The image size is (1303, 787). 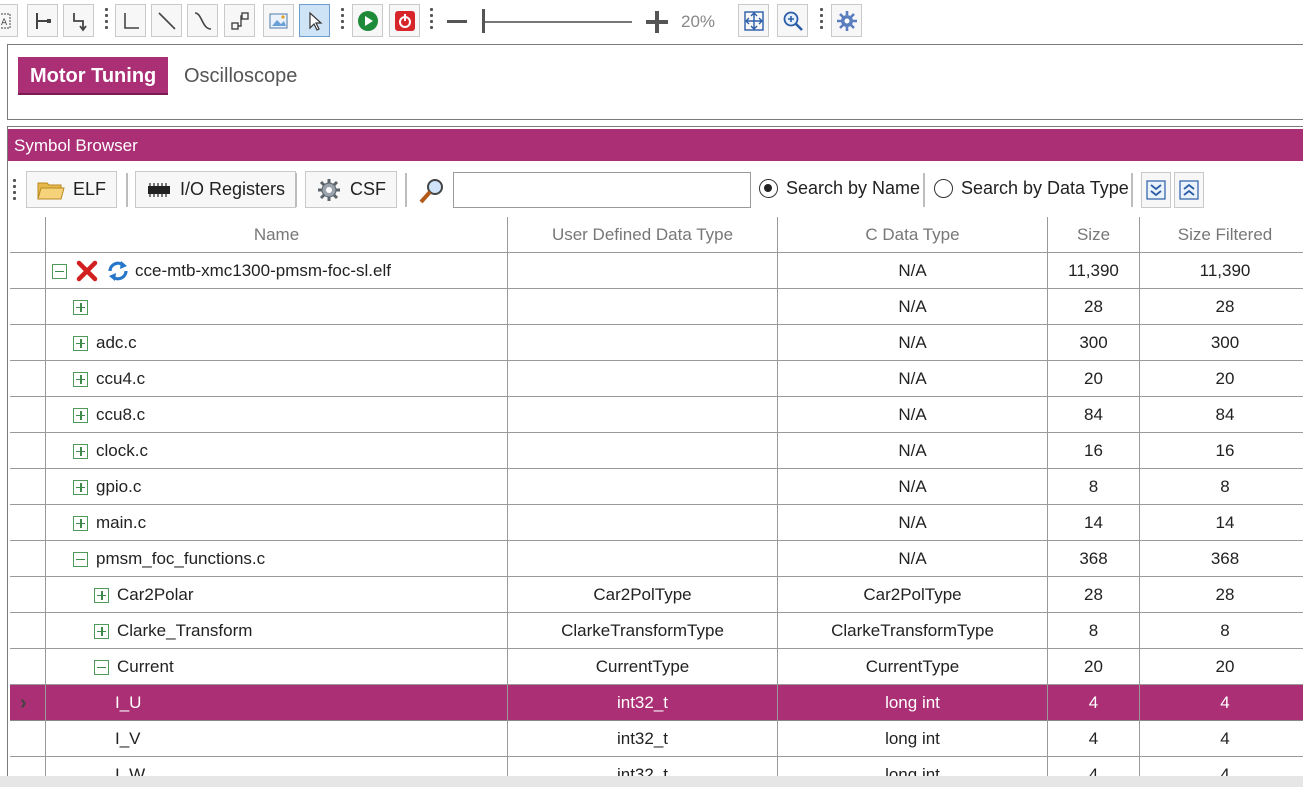 I want to click on column-header-size-filtered: Size Filtered, so click(x=1221, y=235).